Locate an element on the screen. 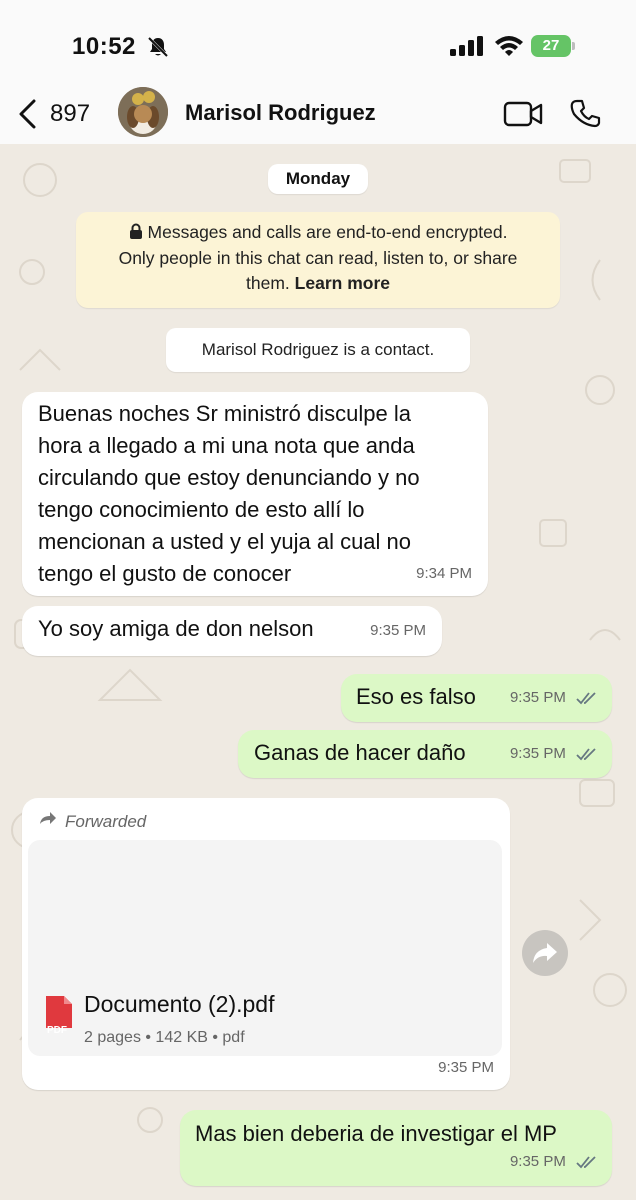 The height and width of the screenshot is (1200, 636). message-bubble-outgoing: Ganas de hacer daño 9:35 PM is located at coordinates (425, 754).